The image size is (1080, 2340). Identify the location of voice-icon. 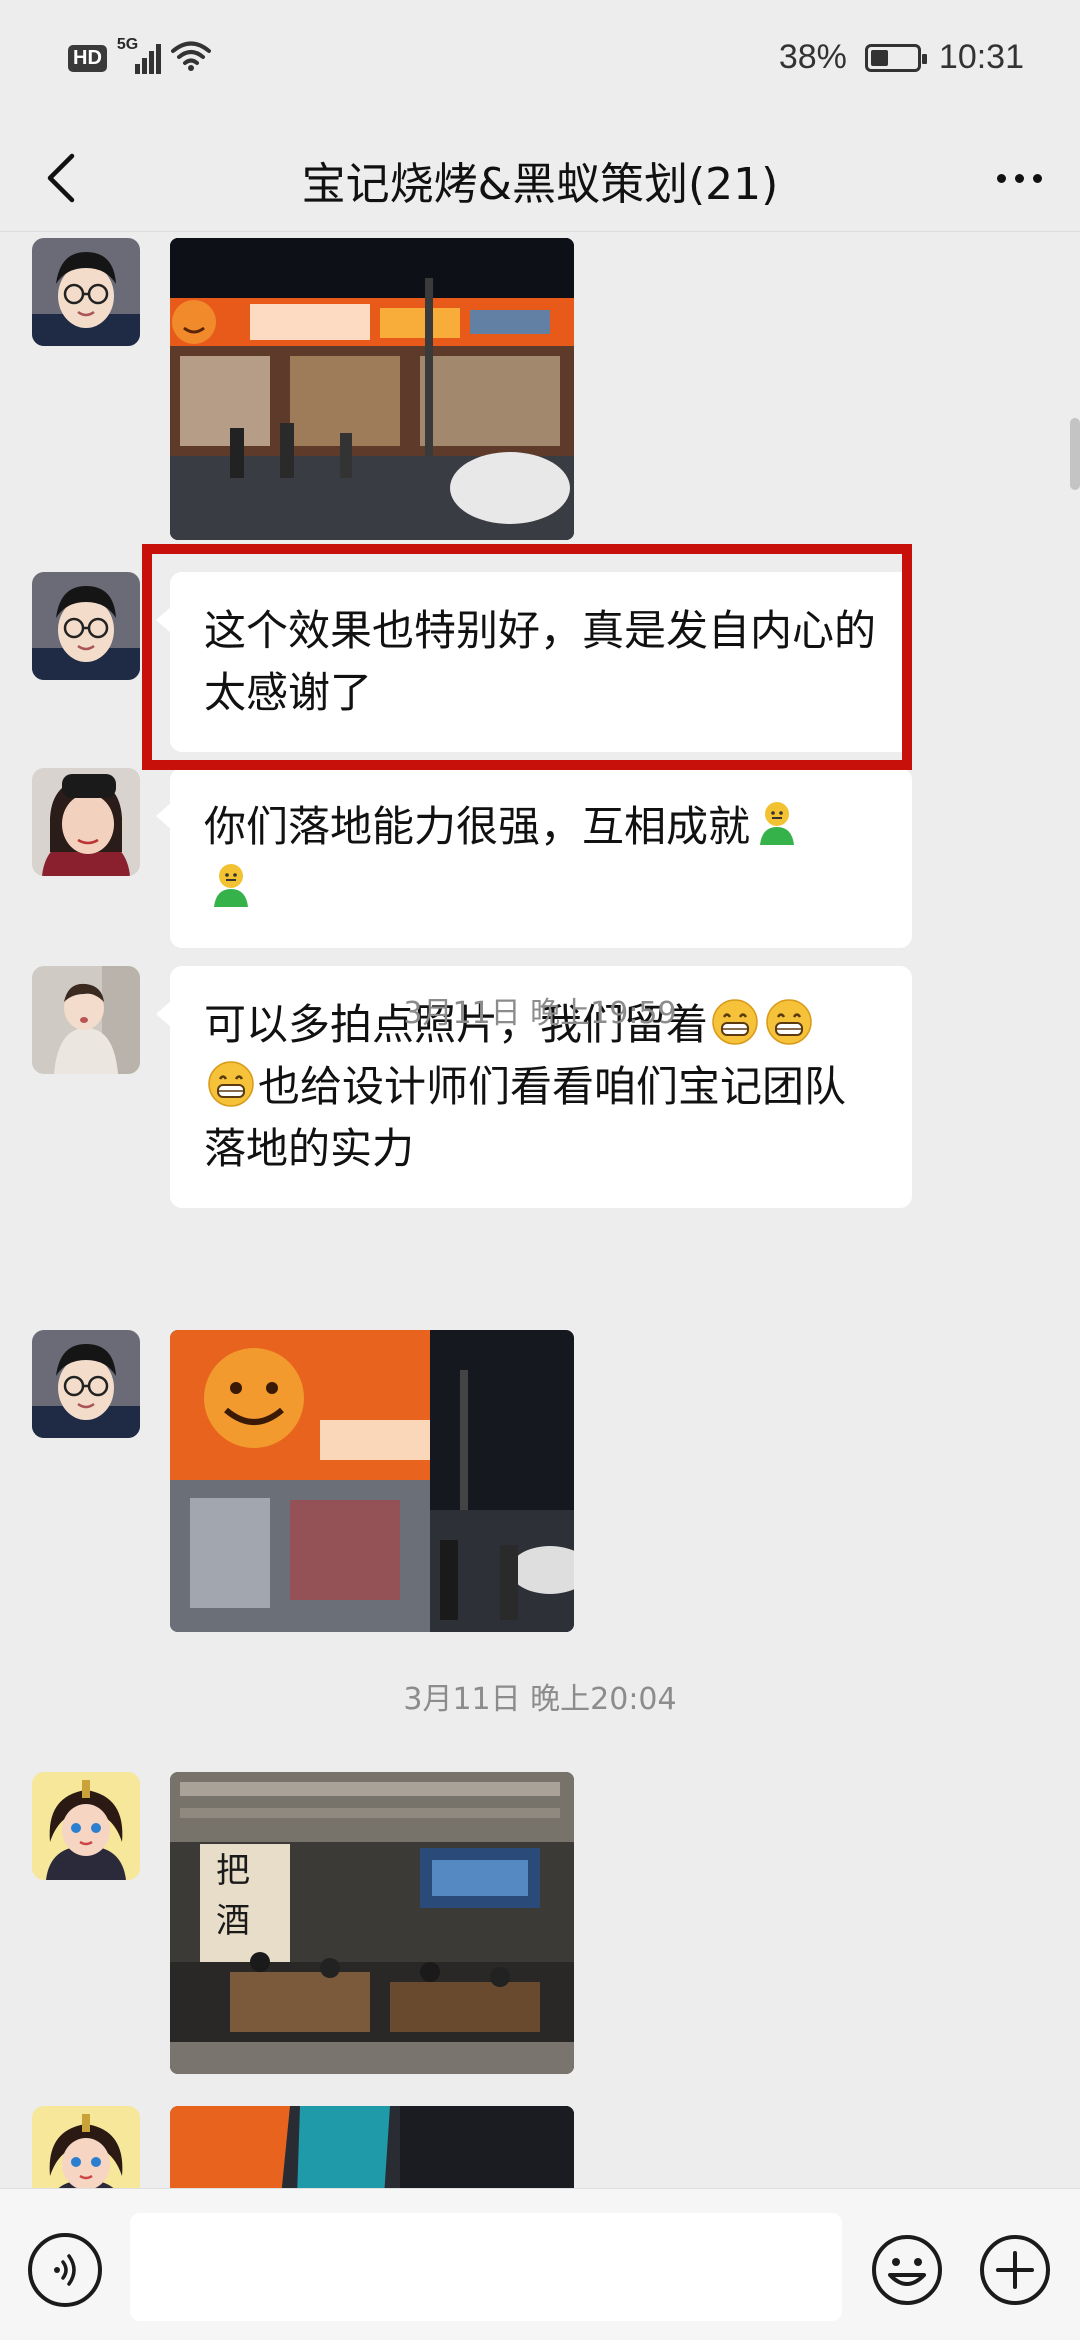
(65, 2270).